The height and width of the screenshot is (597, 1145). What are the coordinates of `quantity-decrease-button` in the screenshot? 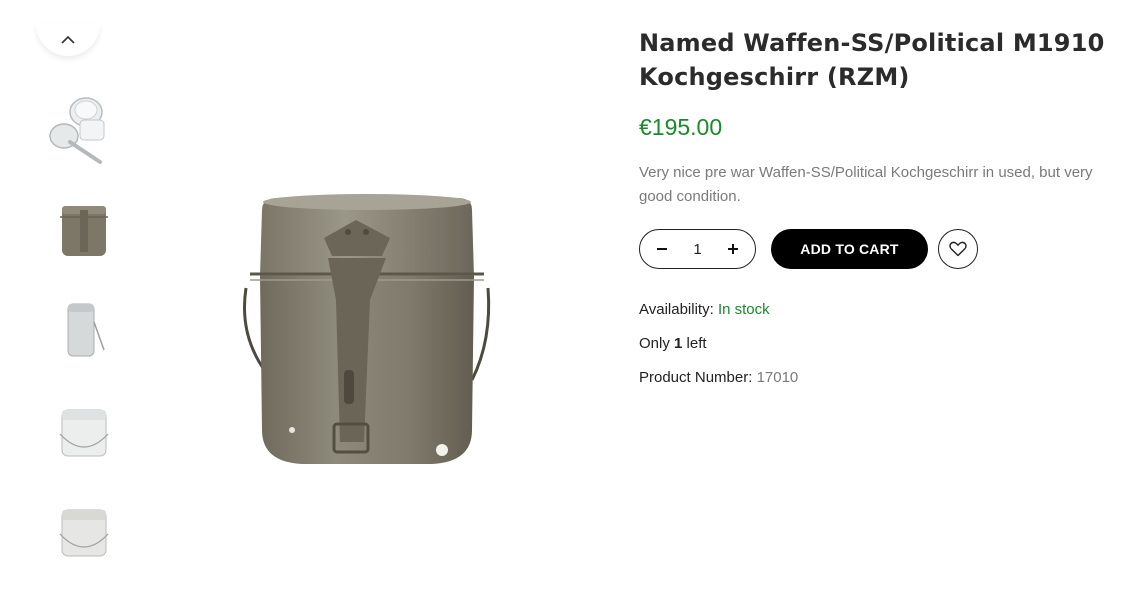 It's located at (662, 249).